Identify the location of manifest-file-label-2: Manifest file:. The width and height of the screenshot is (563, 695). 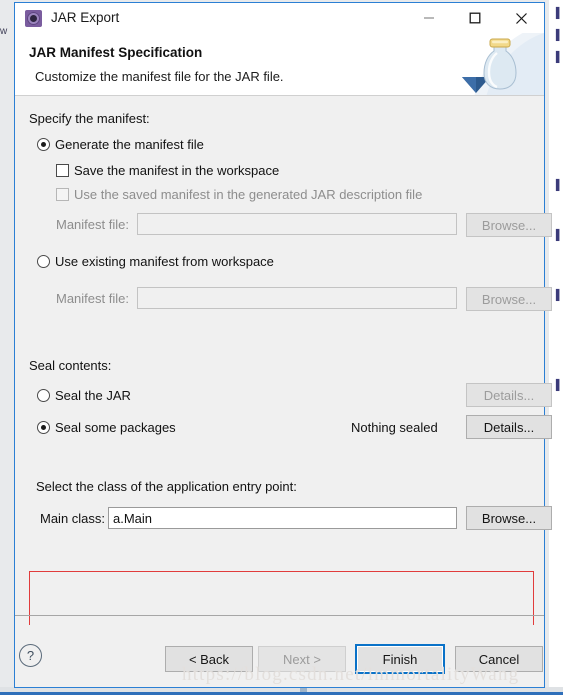
(92, 298).